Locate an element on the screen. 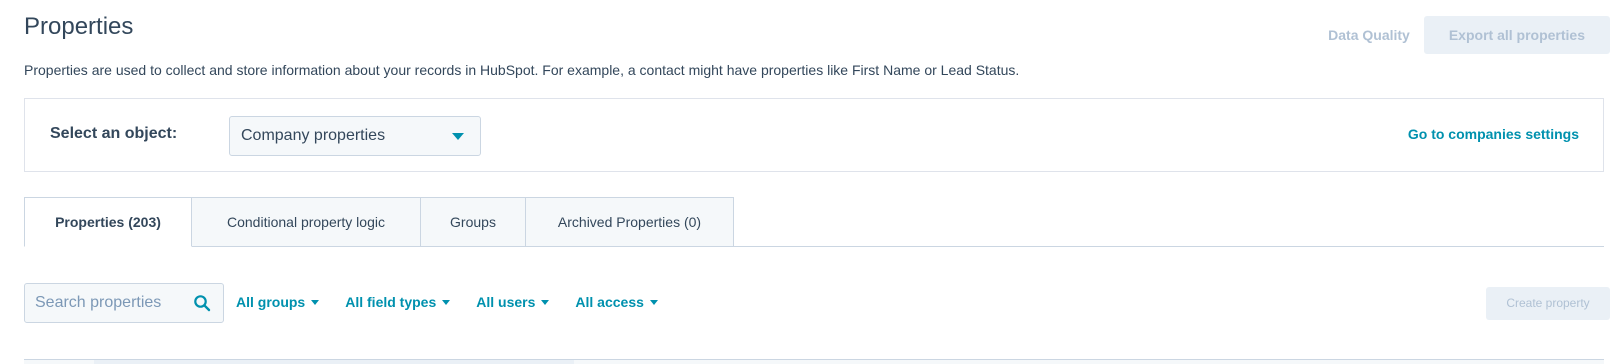  properties-table-header is located at coordinates (814, 361).